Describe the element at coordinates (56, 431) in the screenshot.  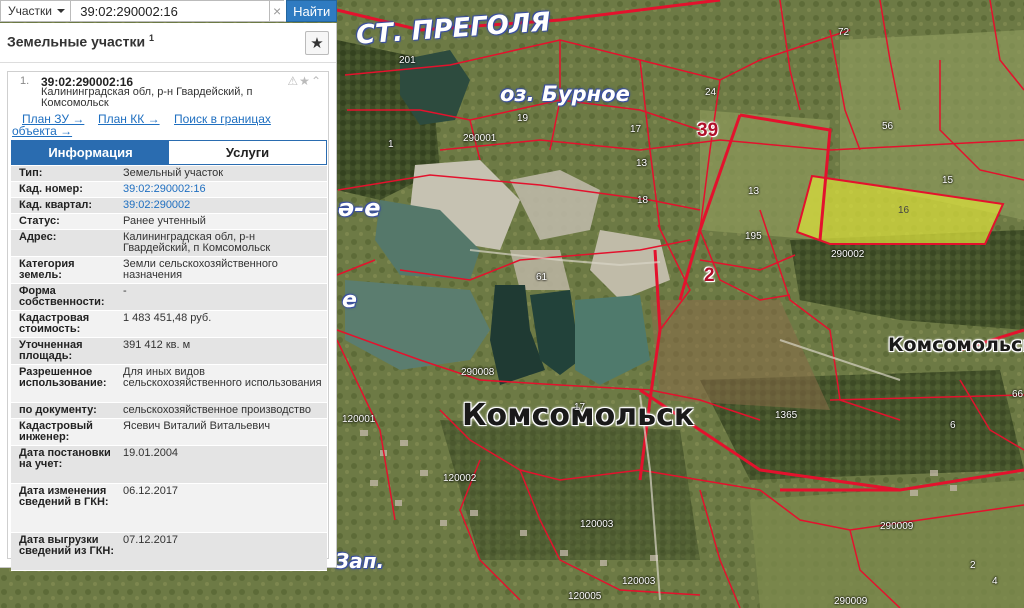
I see `property-key: Кадастровый инженер:` at that location.